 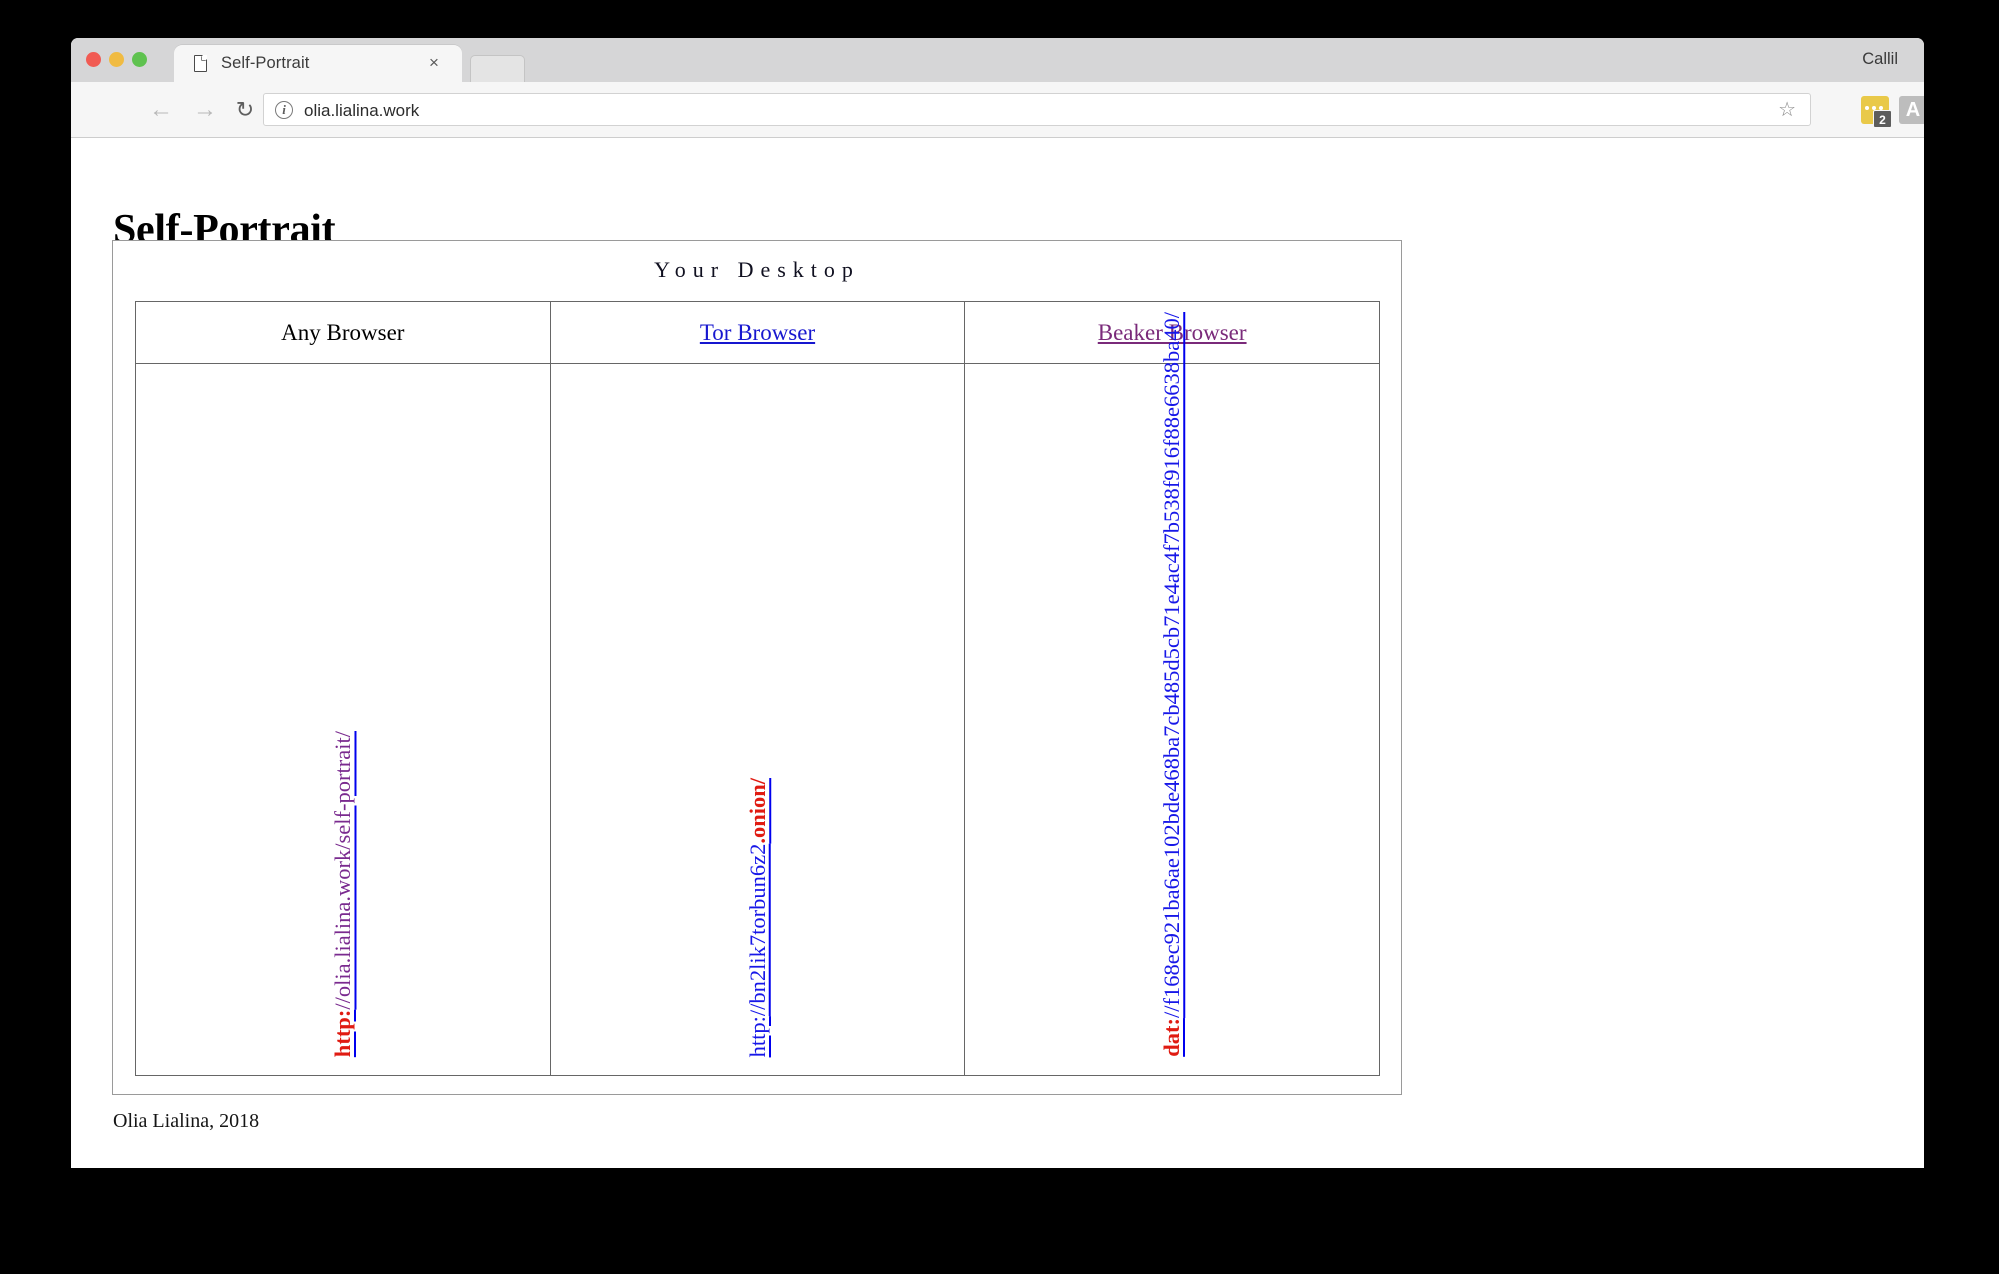 What do you see at coordinates (1882, 119) in the screenshot?
I see `extension-badge-count: 2` at bounding box center [1882, 119].